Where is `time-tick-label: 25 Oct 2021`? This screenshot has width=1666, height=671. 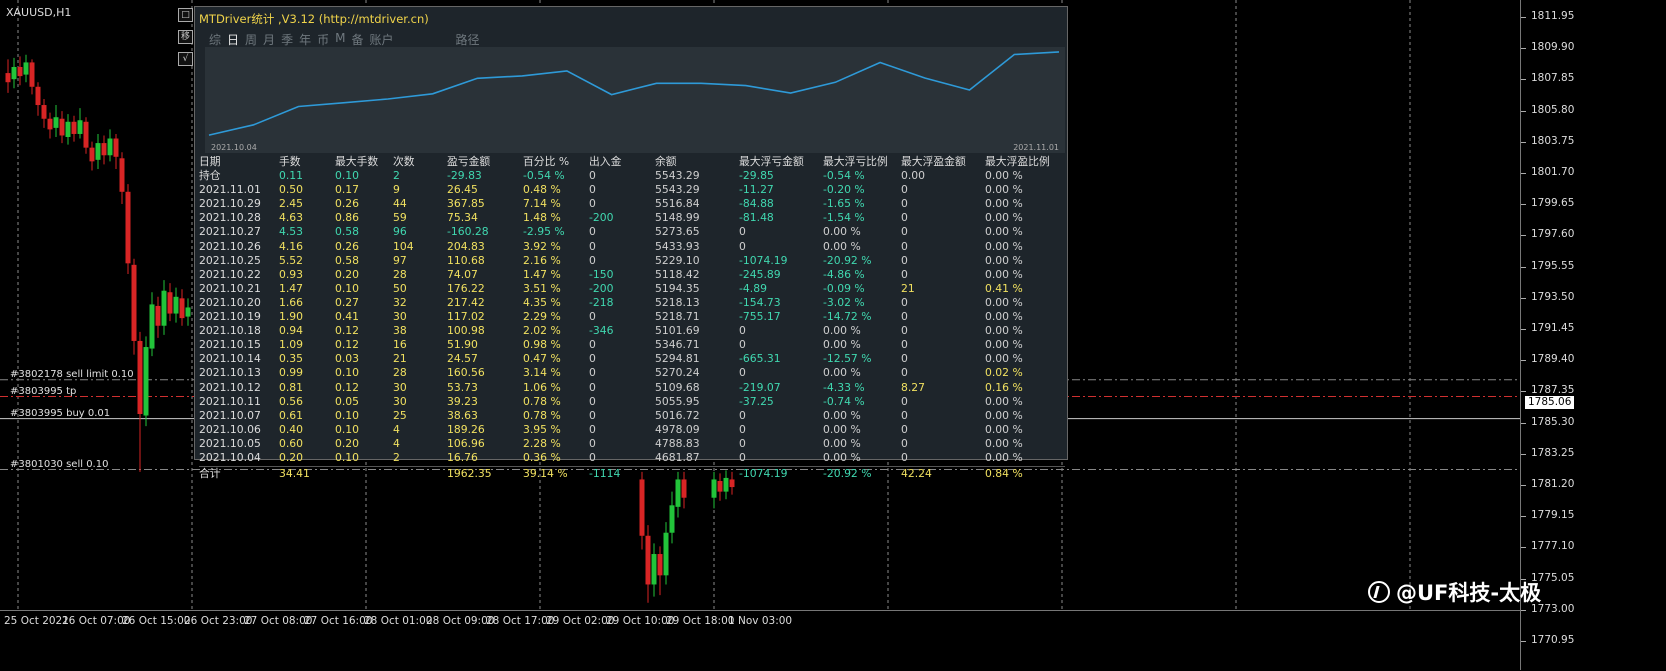 time-tick-label: 25 Oct 2021 is located at coordinates (36, 621).